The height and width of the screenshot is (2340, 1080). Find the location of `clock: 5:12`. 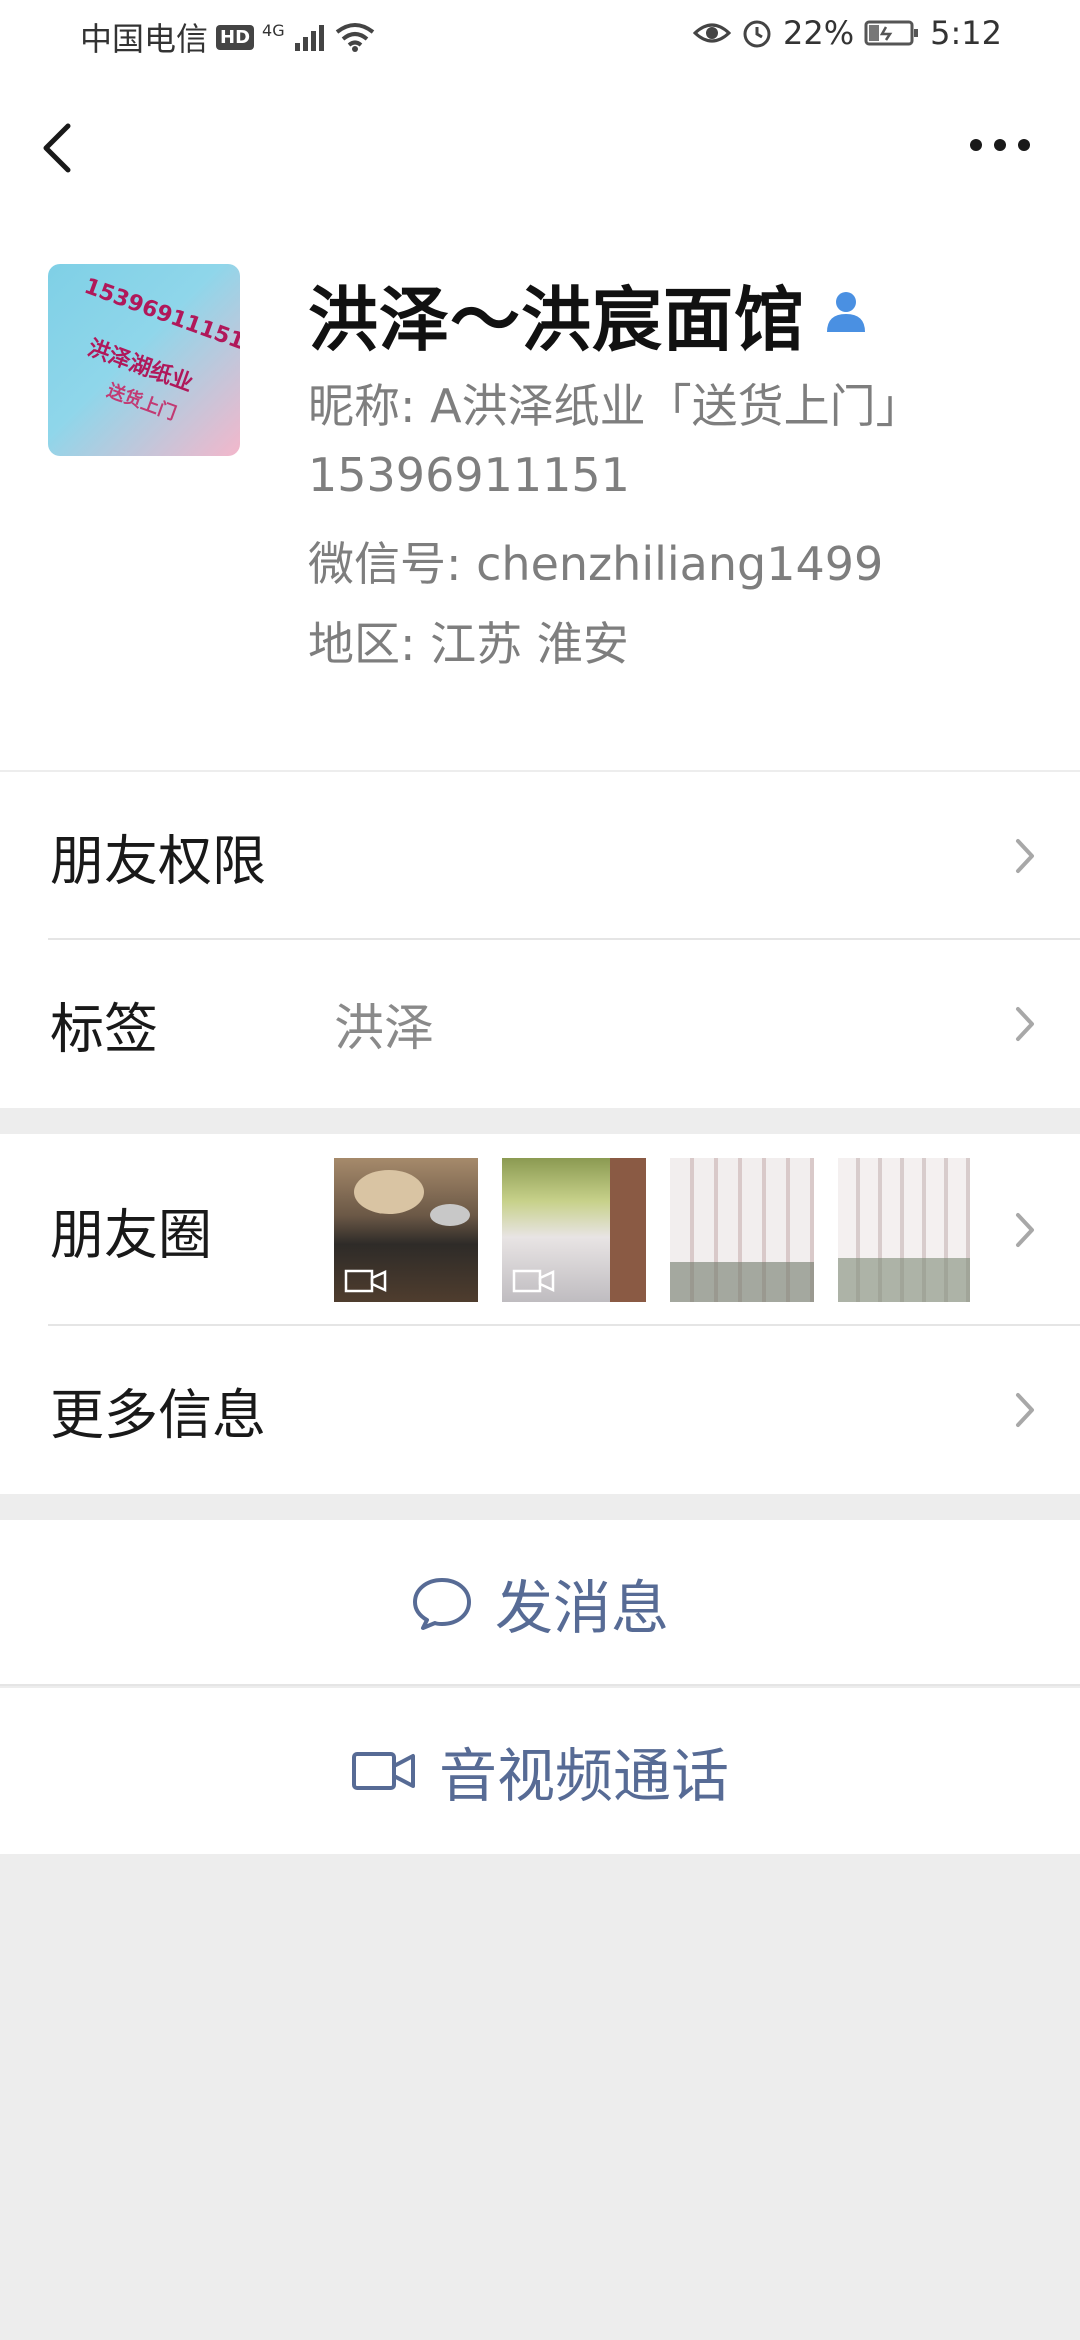

clock: 5:12 is located at coordinates (966, 33).